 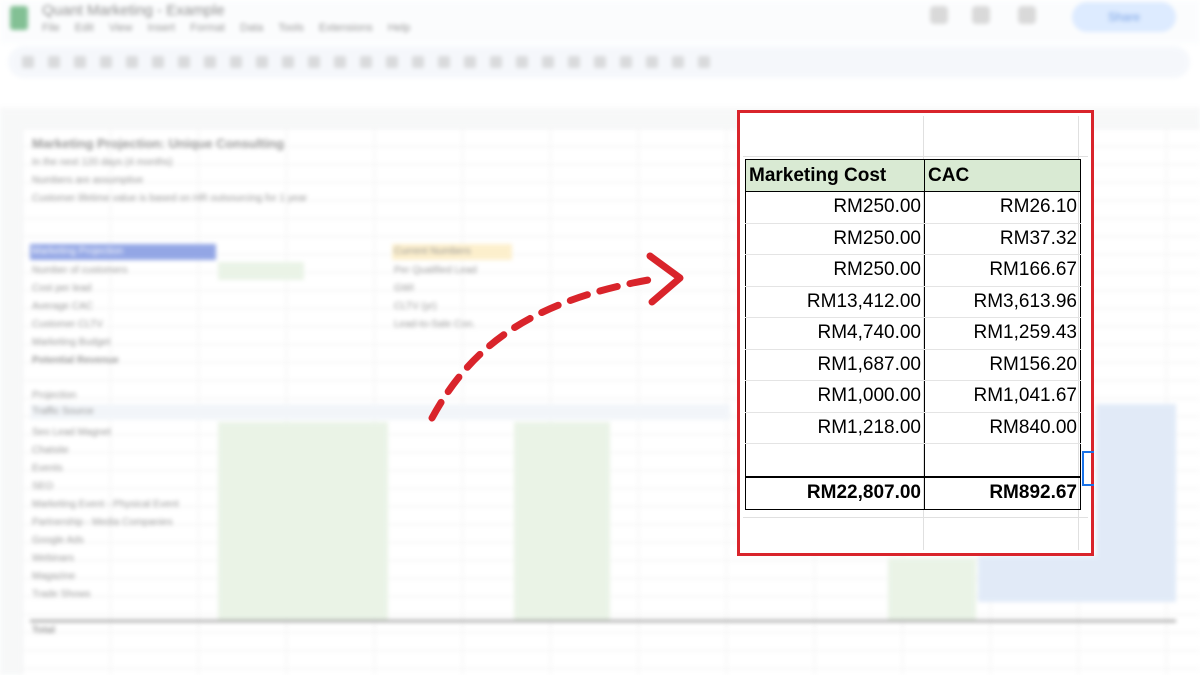 I want to click on table-total-row: RM22,807.00 RM892.67, so click(x=913, y=492).